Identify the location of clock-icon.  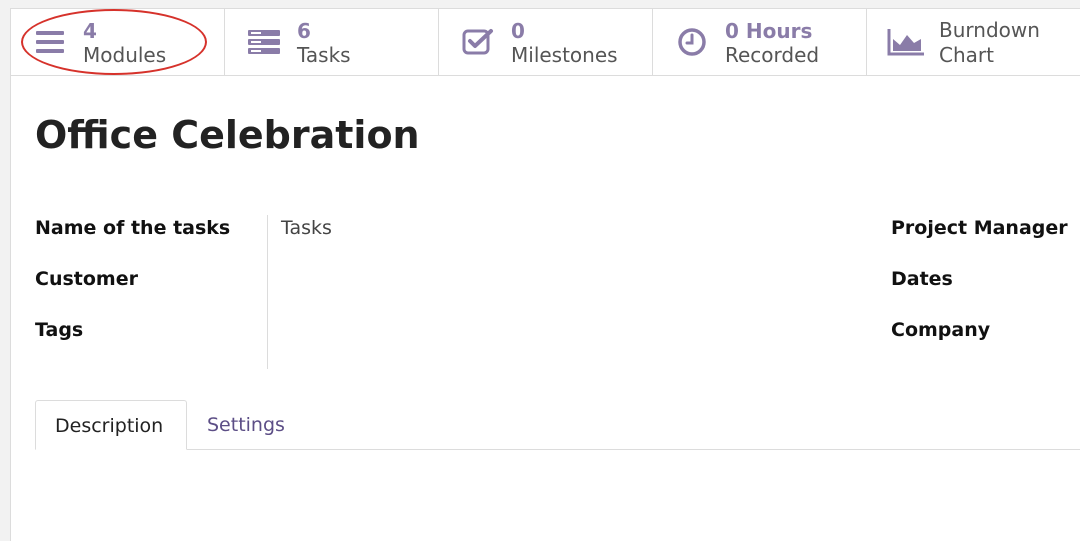
(692, 42).